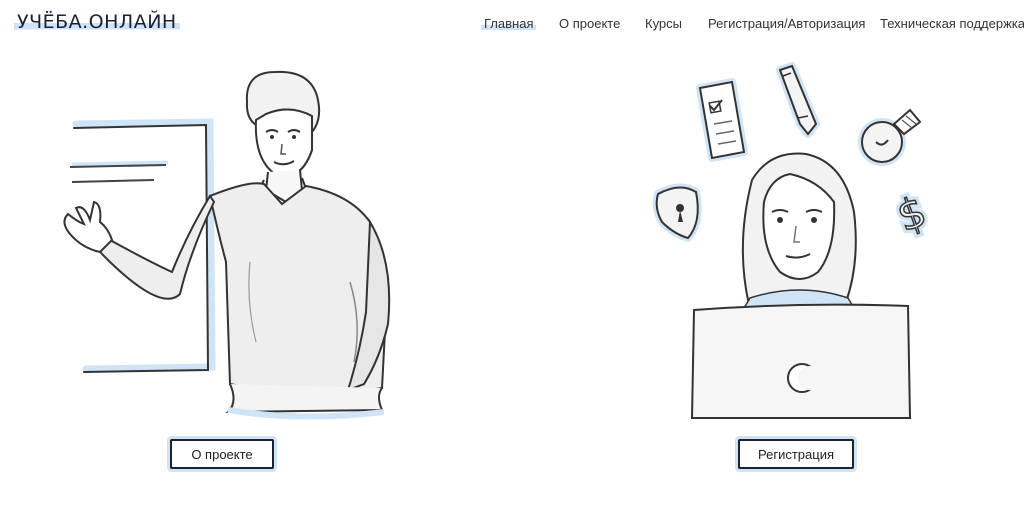 This screenshot has height=527, width=1024. Describe the element at coordinates (796, 454) in the screenshot. I see `registration-button: Регистрация` at that location.